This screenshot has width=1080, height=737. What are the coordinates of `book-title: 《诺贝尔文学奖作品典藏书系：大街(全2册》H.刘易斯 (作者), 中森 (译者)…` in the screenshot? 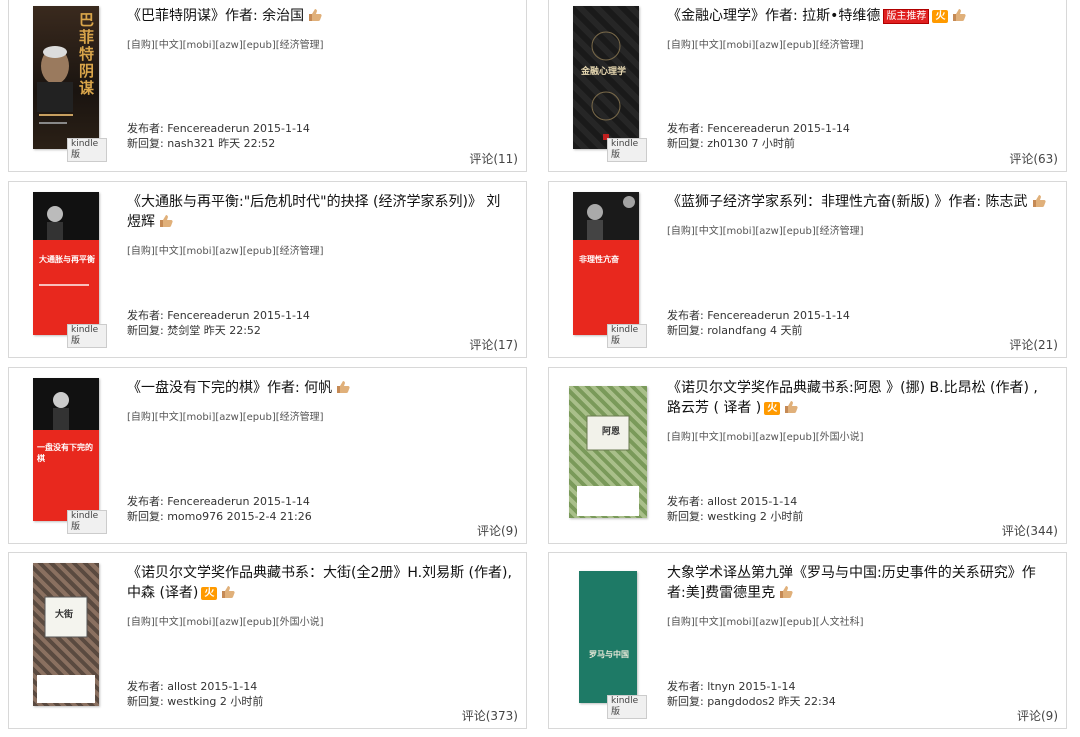 It's located at (319, 584).